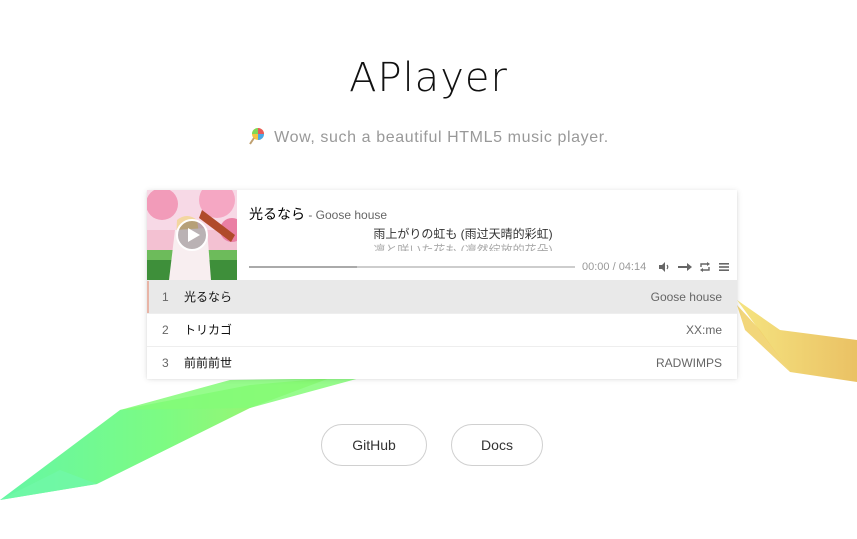  I want to click on github-button: GitHub, so click(374, 445).